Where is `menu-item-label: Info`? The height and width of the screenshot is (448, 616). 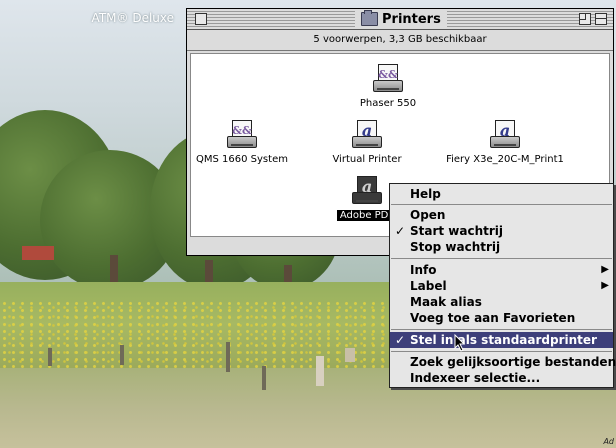 menu-item-label: Info is located at coordinates (423, 270).